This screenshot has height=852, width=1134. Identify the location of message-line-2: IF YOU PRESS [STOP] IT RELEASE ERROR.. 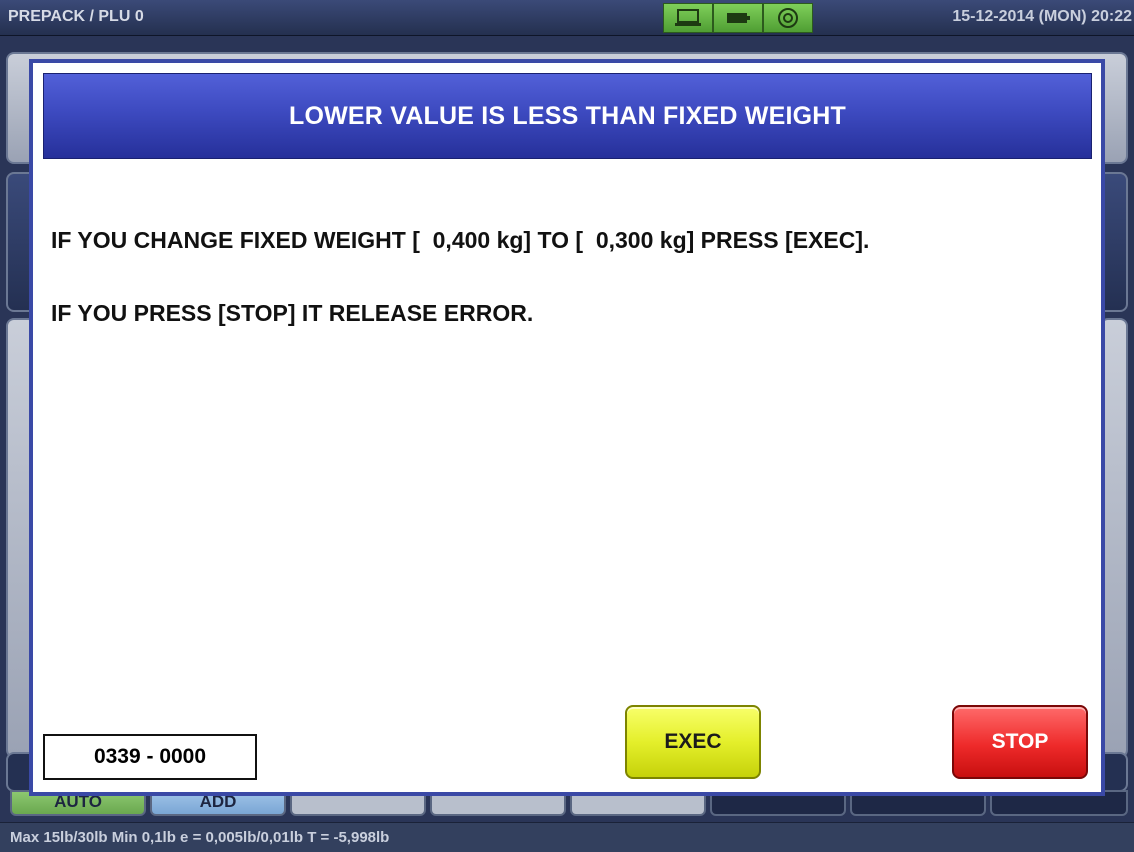
(292, 313).